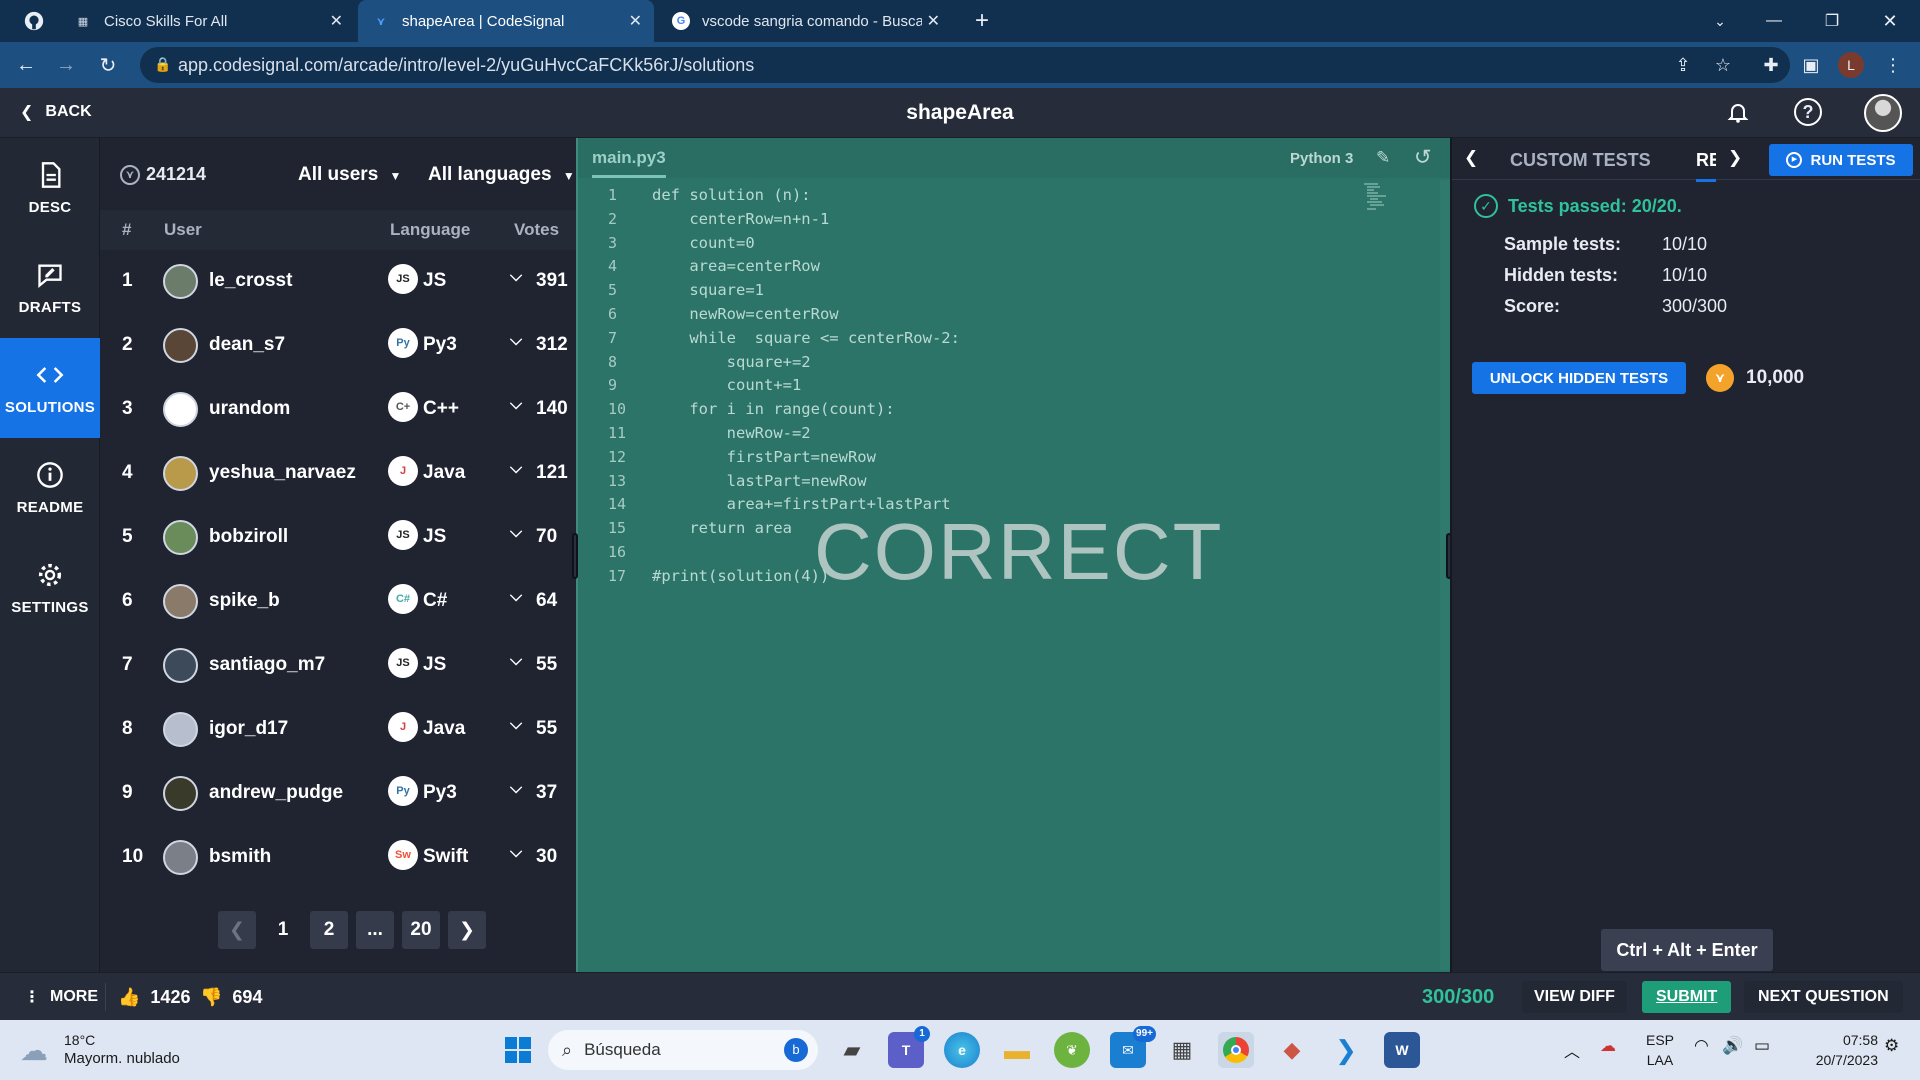 The height and width of the screenshot is (1080, 1920). Describe the element at coordinates (249, 409) in the screenshot. I see `solution-username: urandom` at that location.